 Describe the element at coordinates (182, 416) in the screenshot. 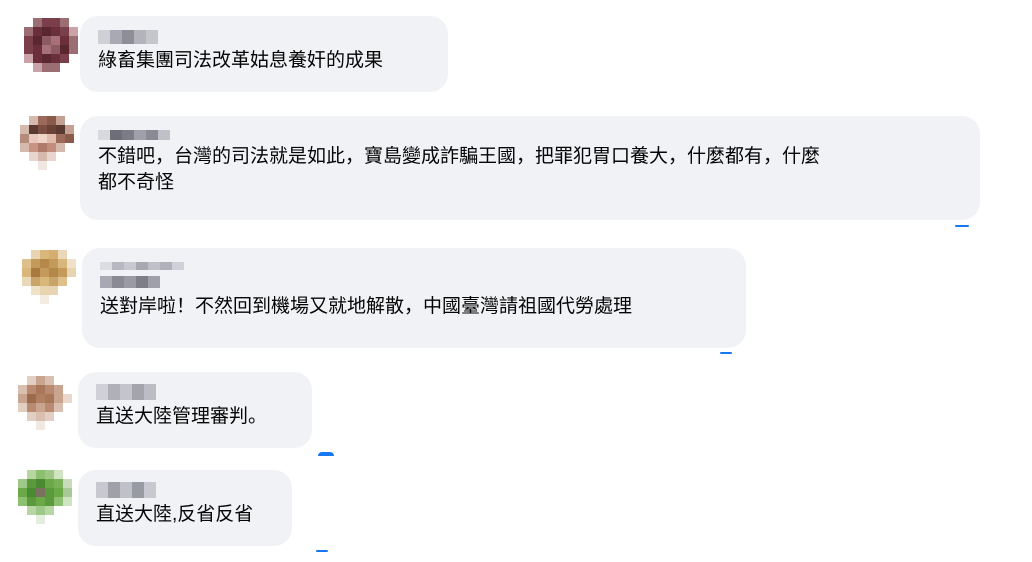

I see `comment-text: 直送大陸管理審判。` at that location.